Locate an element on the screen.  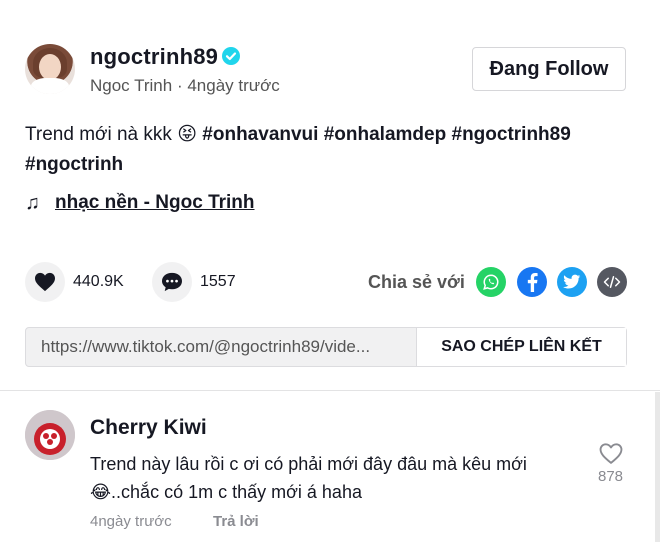
music-link: nhạc nền - Ngoc Trinh is located at coordinates (155, 203).